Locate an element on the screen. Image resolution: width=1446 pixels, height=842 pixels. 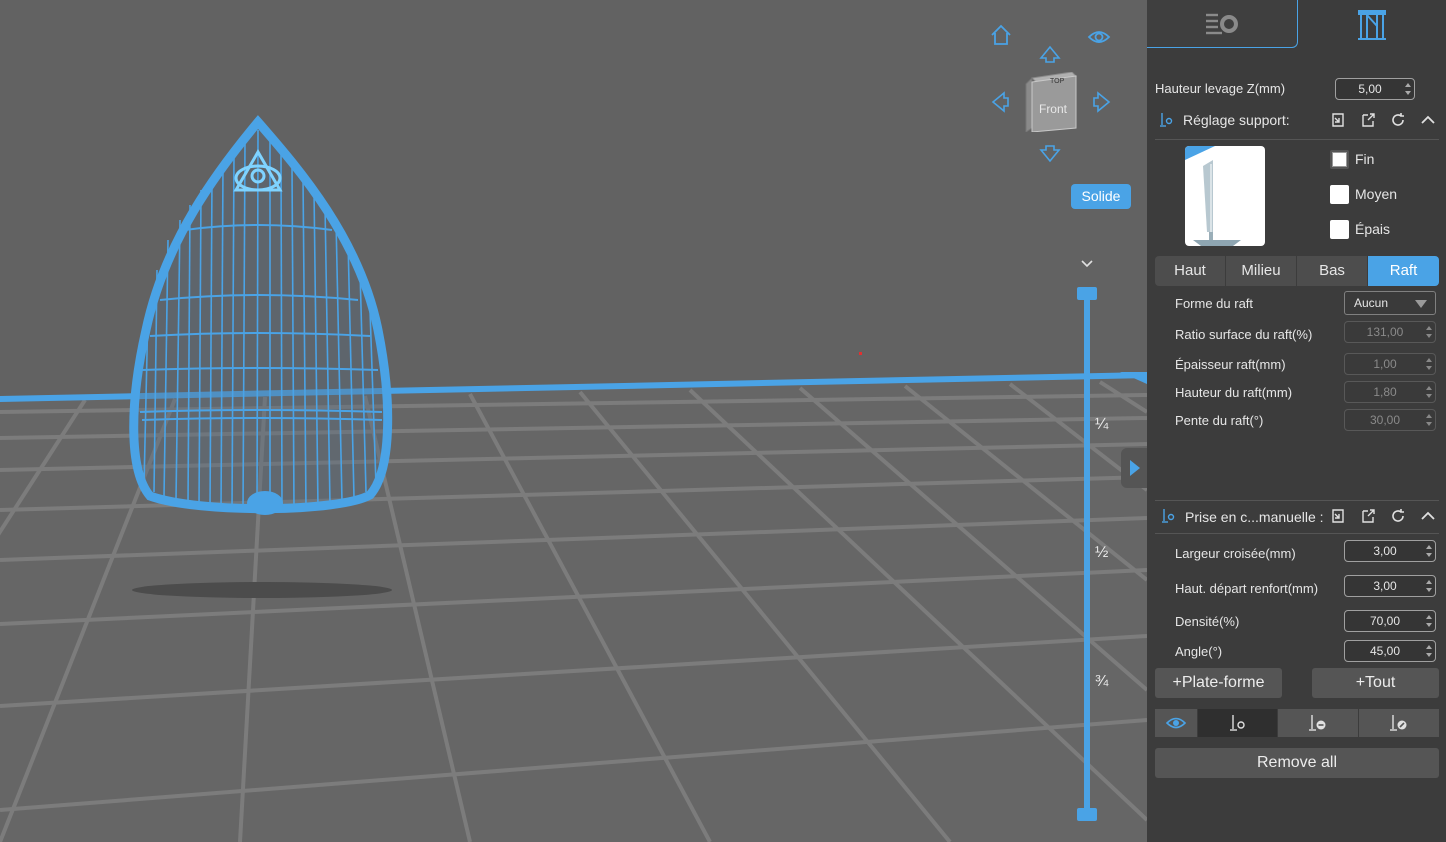
tab-raft: Raft is located at coordinates (1403, 271).